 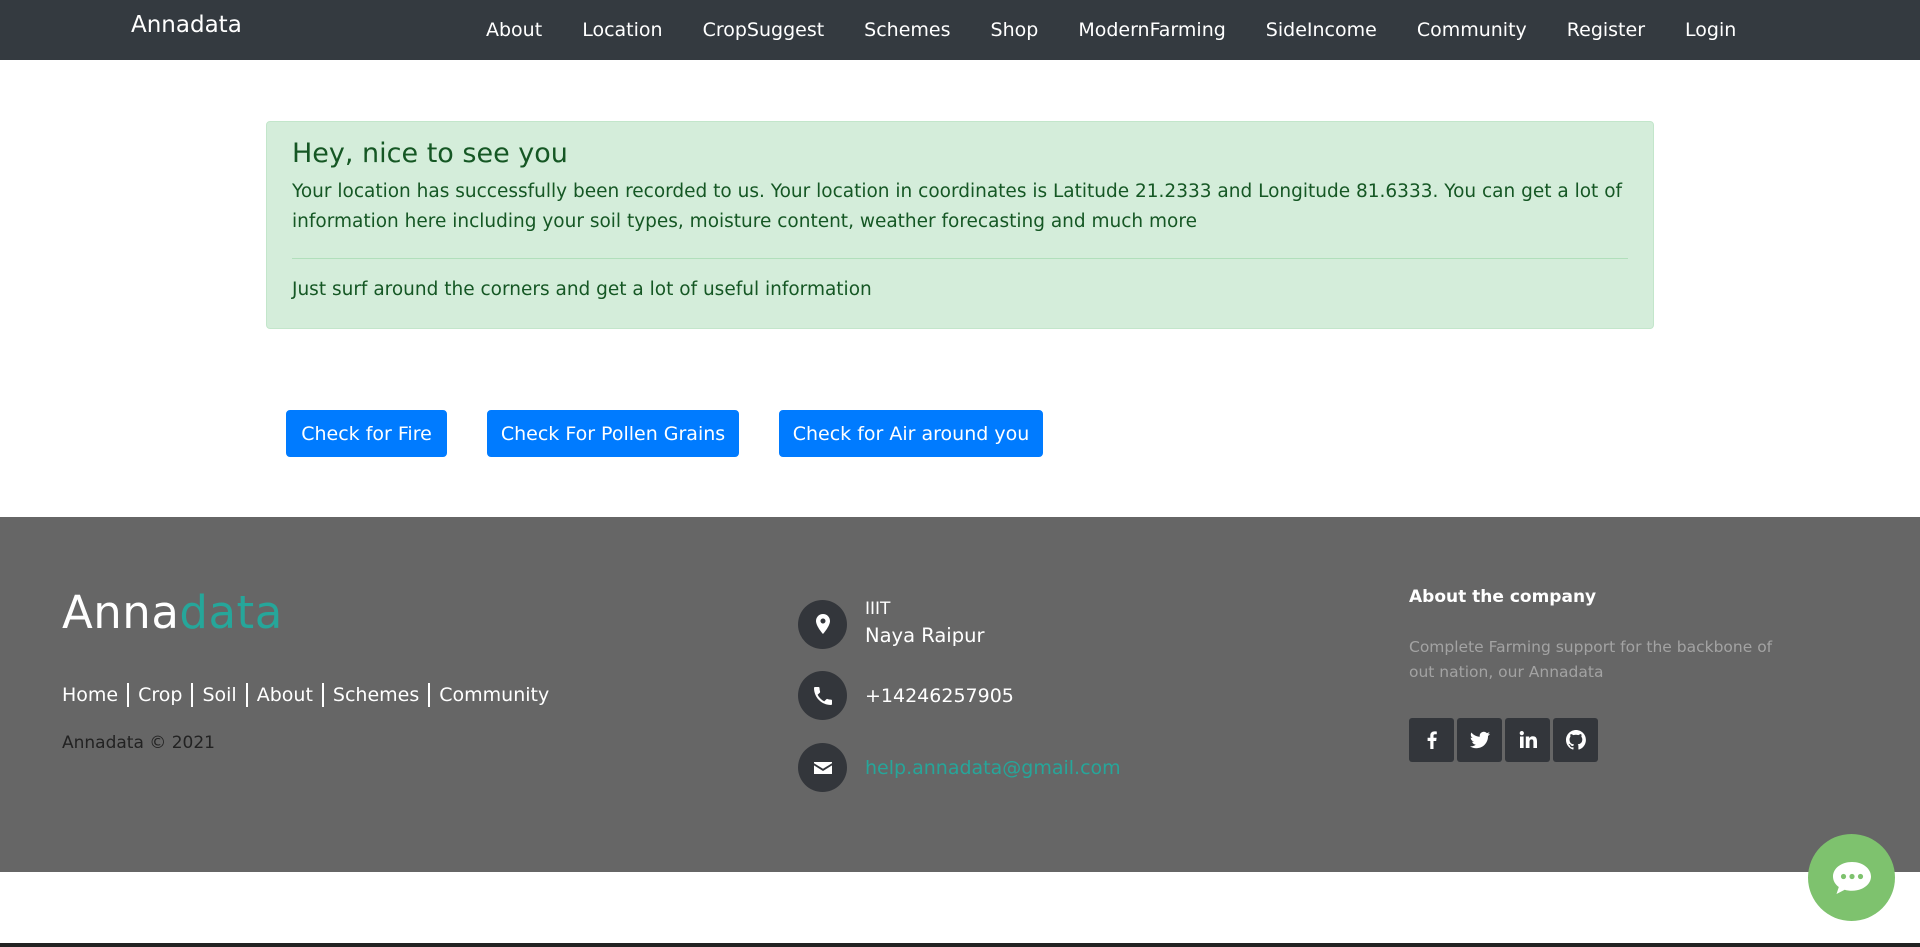 I want to click on social-links, so click(x=1503, y=740).